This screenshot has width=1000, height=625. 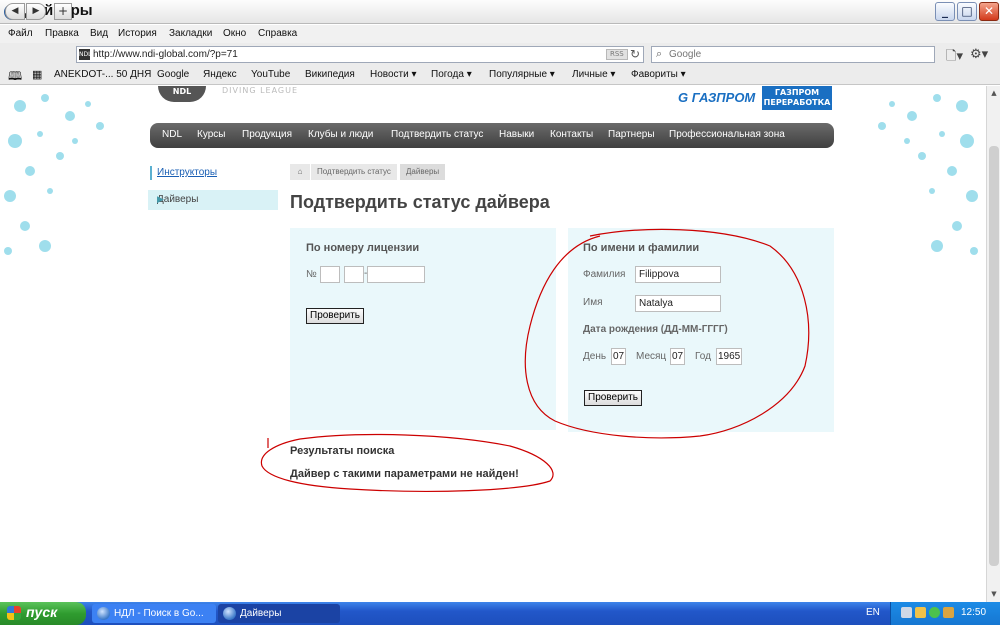 I want to click on results-heading: Результаты поиска, so click(x=342, y=451).